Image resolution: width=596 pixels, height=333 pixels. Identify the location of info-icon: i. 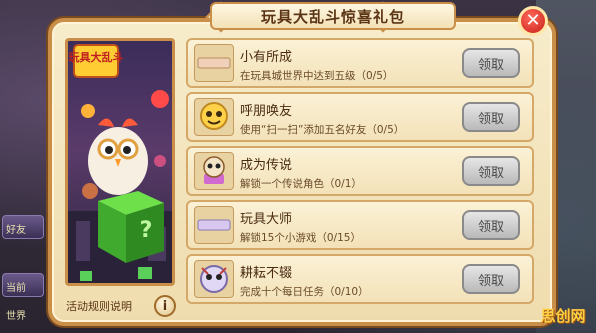
(165, 306).